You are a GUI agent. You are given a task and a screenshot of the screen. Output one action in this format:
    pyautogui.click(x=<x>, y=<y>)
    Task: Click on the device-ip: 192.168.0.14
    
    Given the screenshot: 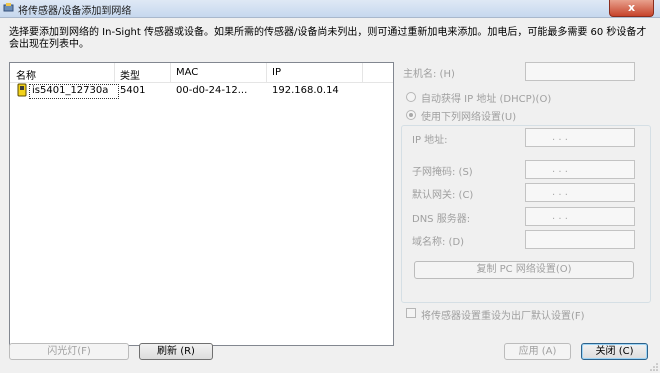 What is the action you would take?
    pyautogui.click(x=305, y=90)
    